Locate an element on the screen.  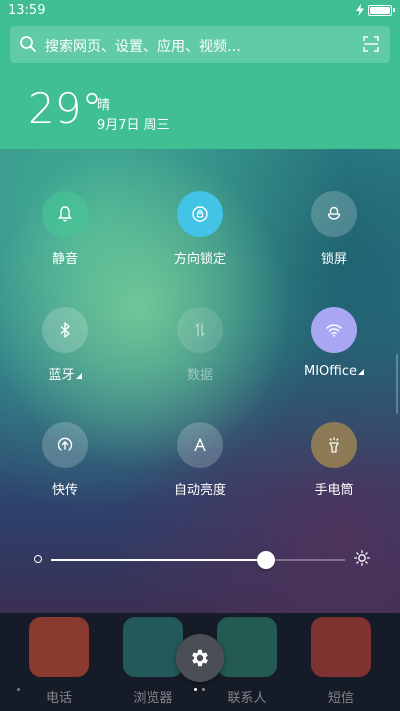
toggle-data-label: 数据 is located at coordinates (199, 375).